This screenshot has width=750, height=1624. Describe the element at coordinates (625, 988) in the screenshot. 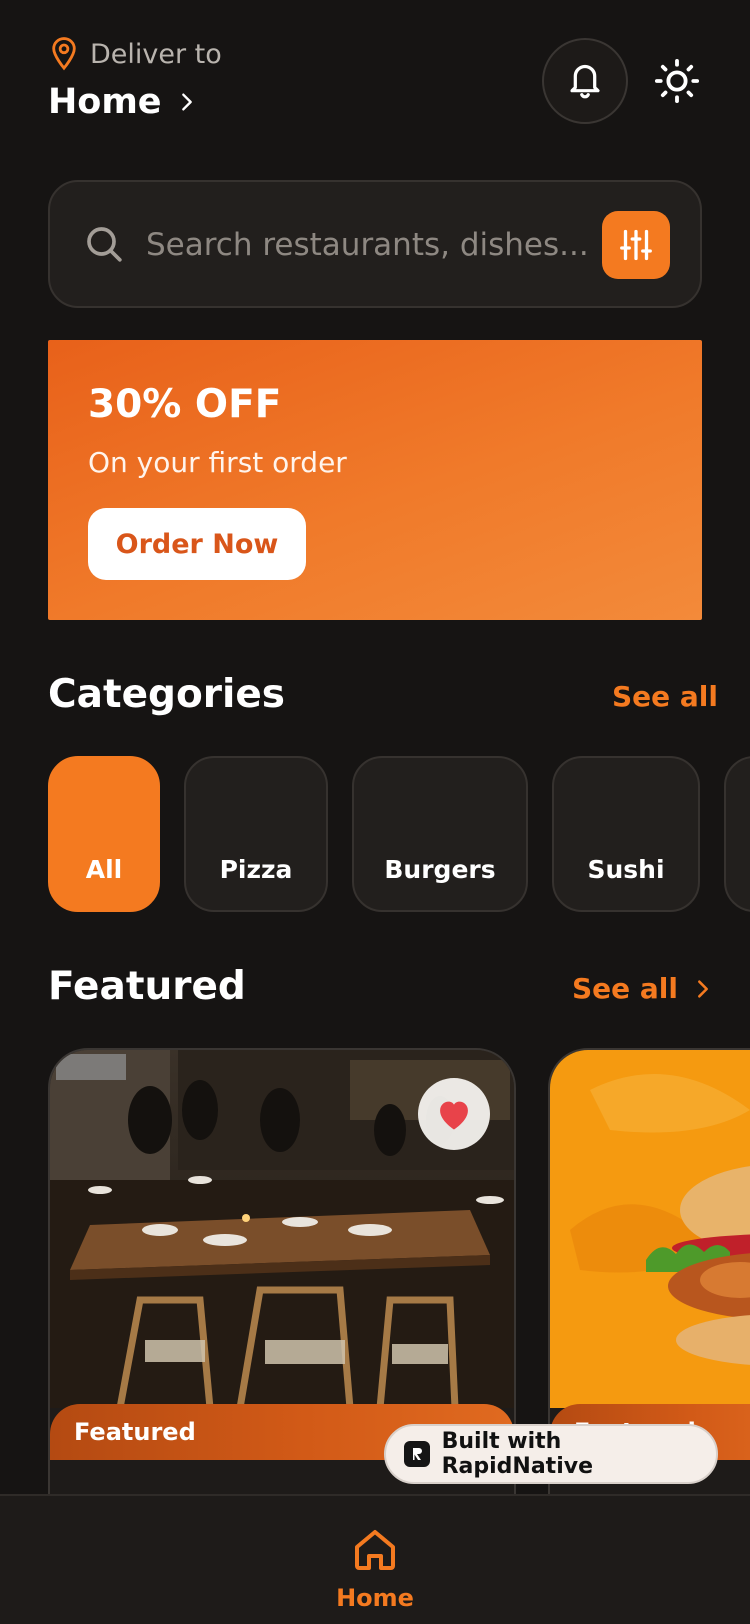

I see `see-all-label: See all` at that location.